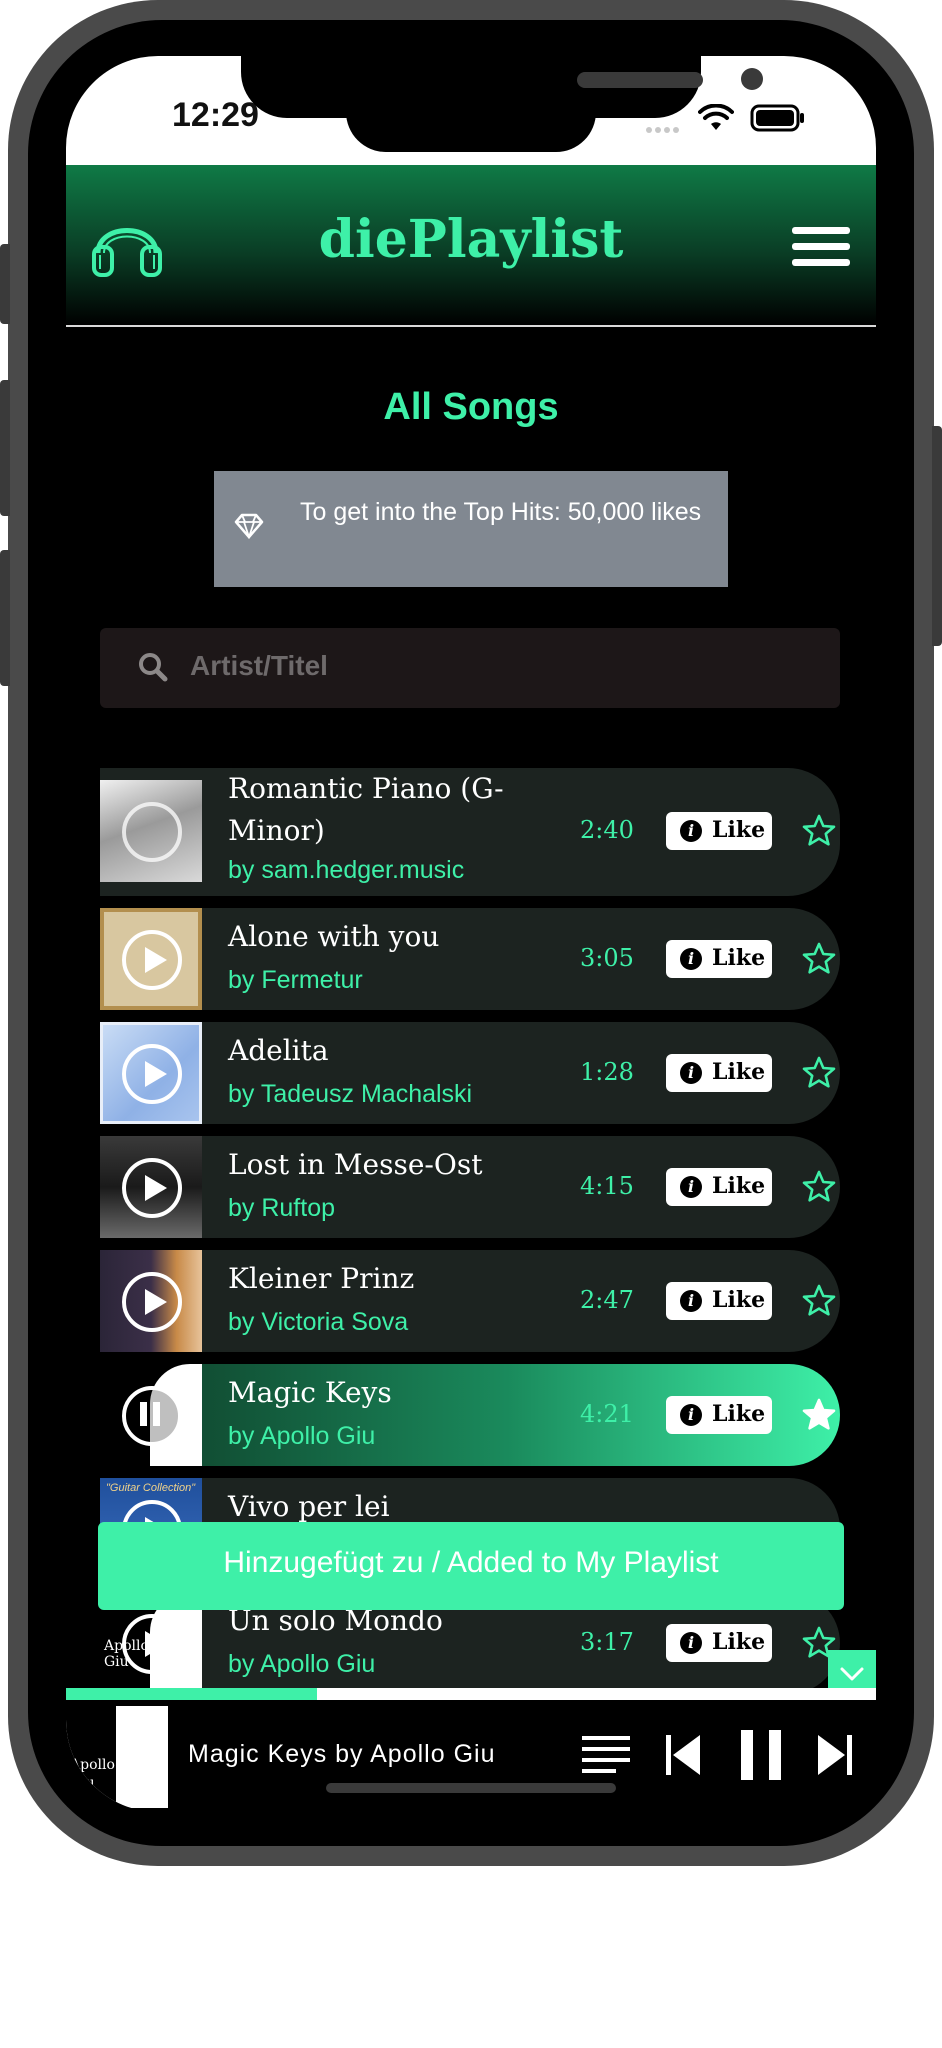 Image resolution: width=942 pixels, height=2048 pixels. What do you see at coordinates (752, 79) in the screenshot?
I see `front-camera` at bounding box center [752, 79].